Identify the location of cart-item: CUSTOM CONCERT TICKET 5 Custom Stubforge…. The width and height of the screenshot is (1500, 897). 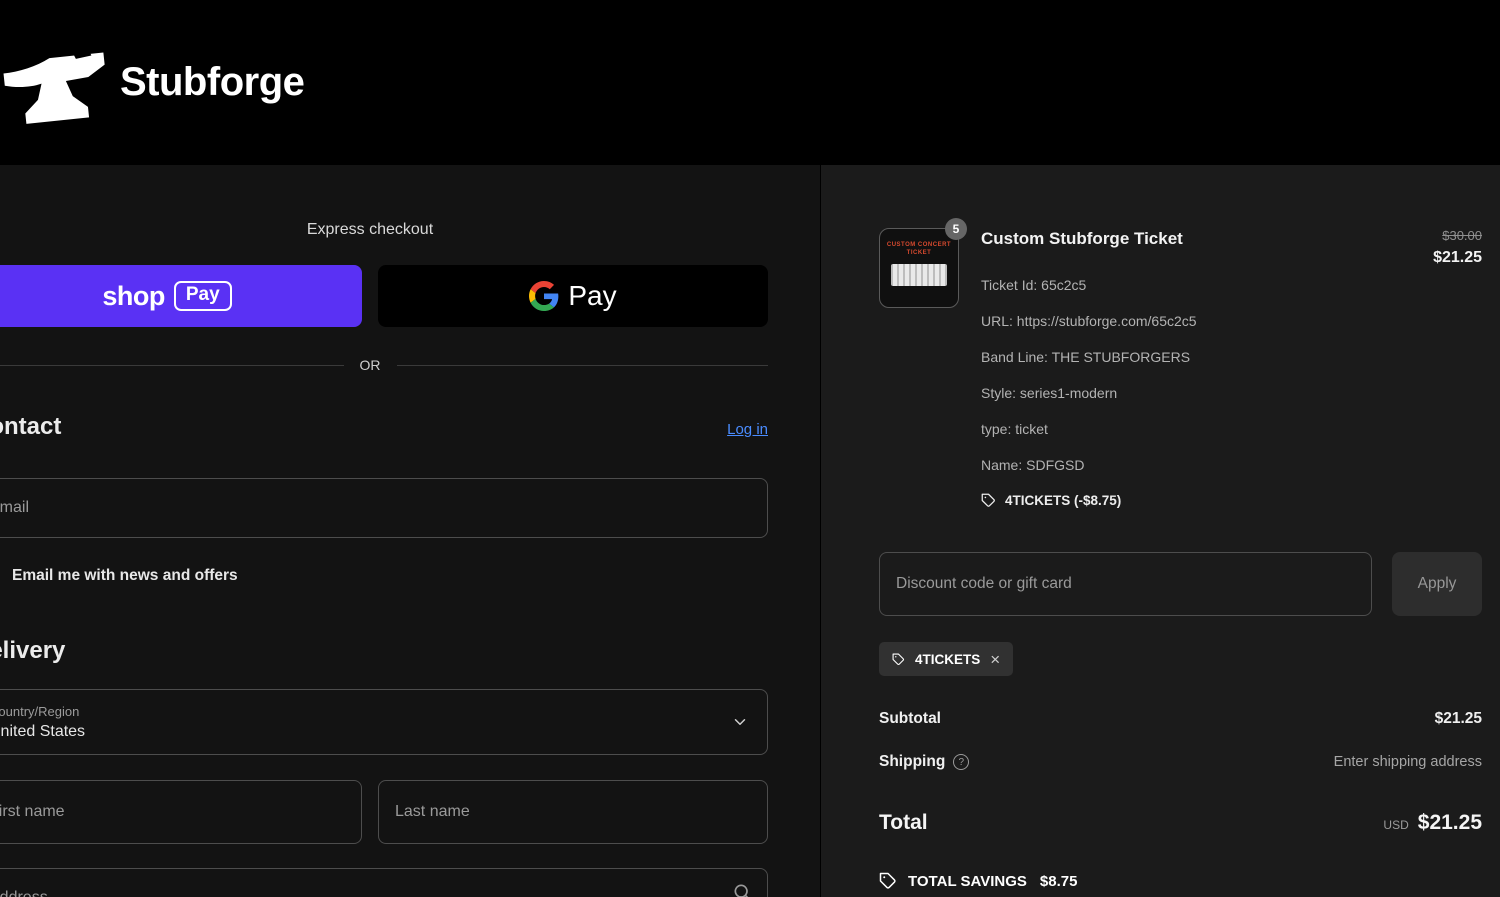
(1180, 363).